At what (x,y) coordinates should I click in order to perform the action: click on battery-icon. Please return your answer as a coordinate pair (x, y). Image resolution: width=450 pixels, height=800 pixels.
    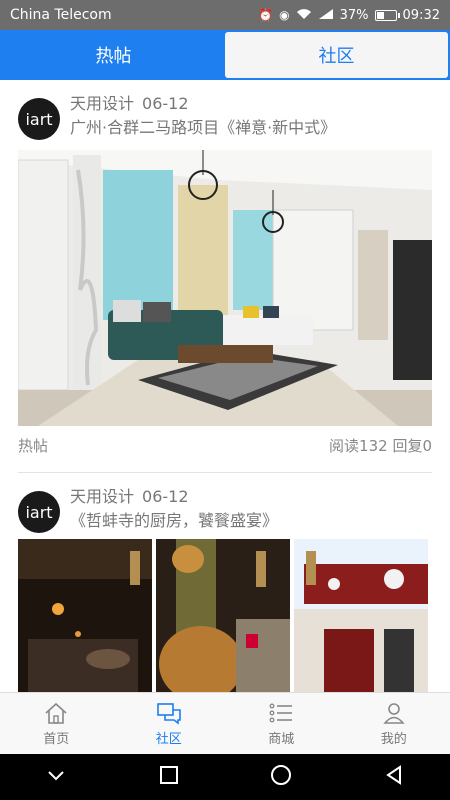
    Looking at the image, I should click on (387, 15).